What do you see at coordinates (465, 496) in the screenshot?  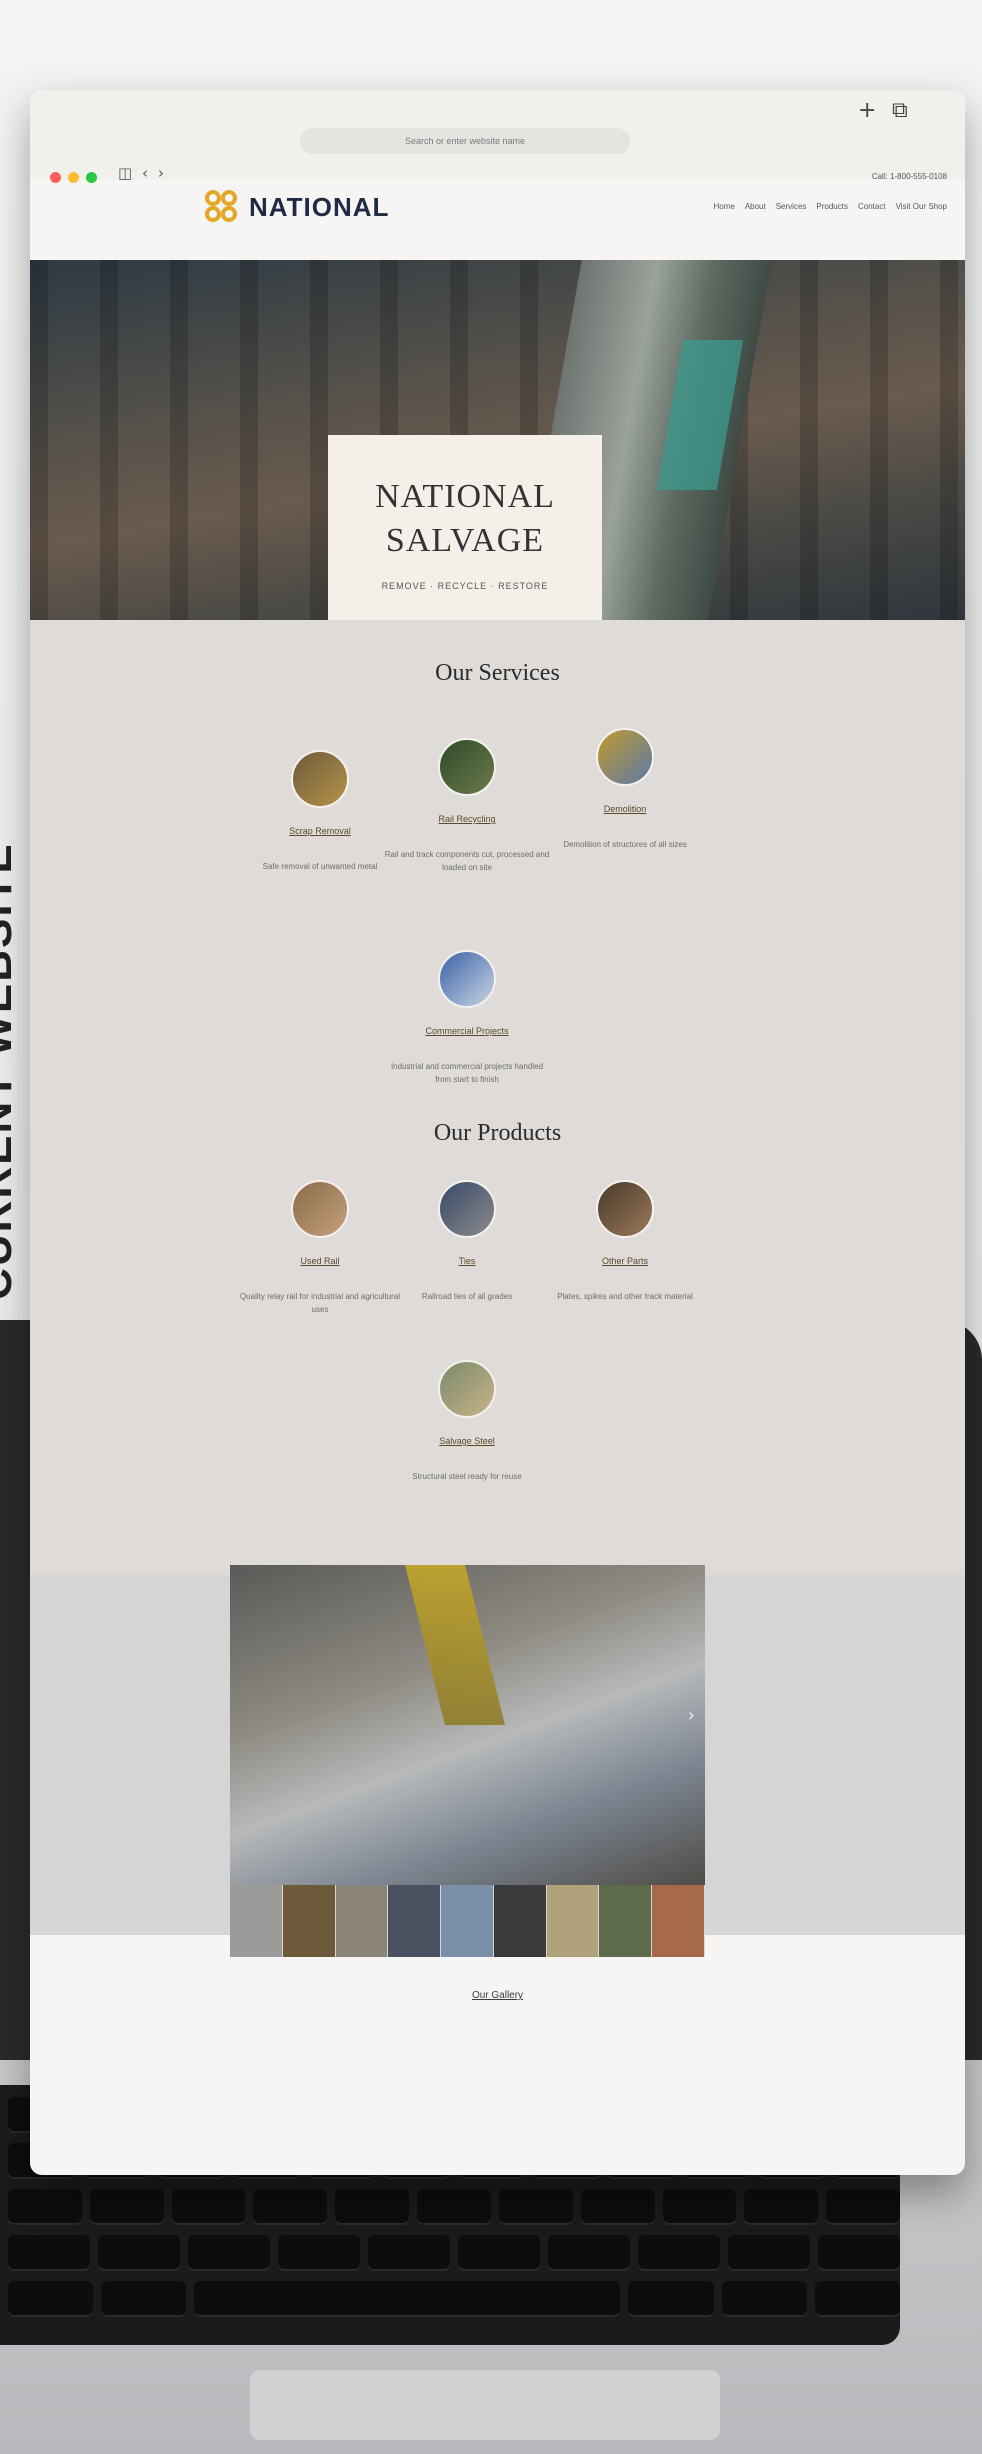 I see `hero-title-line1: NATIONAL` at bounding box center [465, 496].